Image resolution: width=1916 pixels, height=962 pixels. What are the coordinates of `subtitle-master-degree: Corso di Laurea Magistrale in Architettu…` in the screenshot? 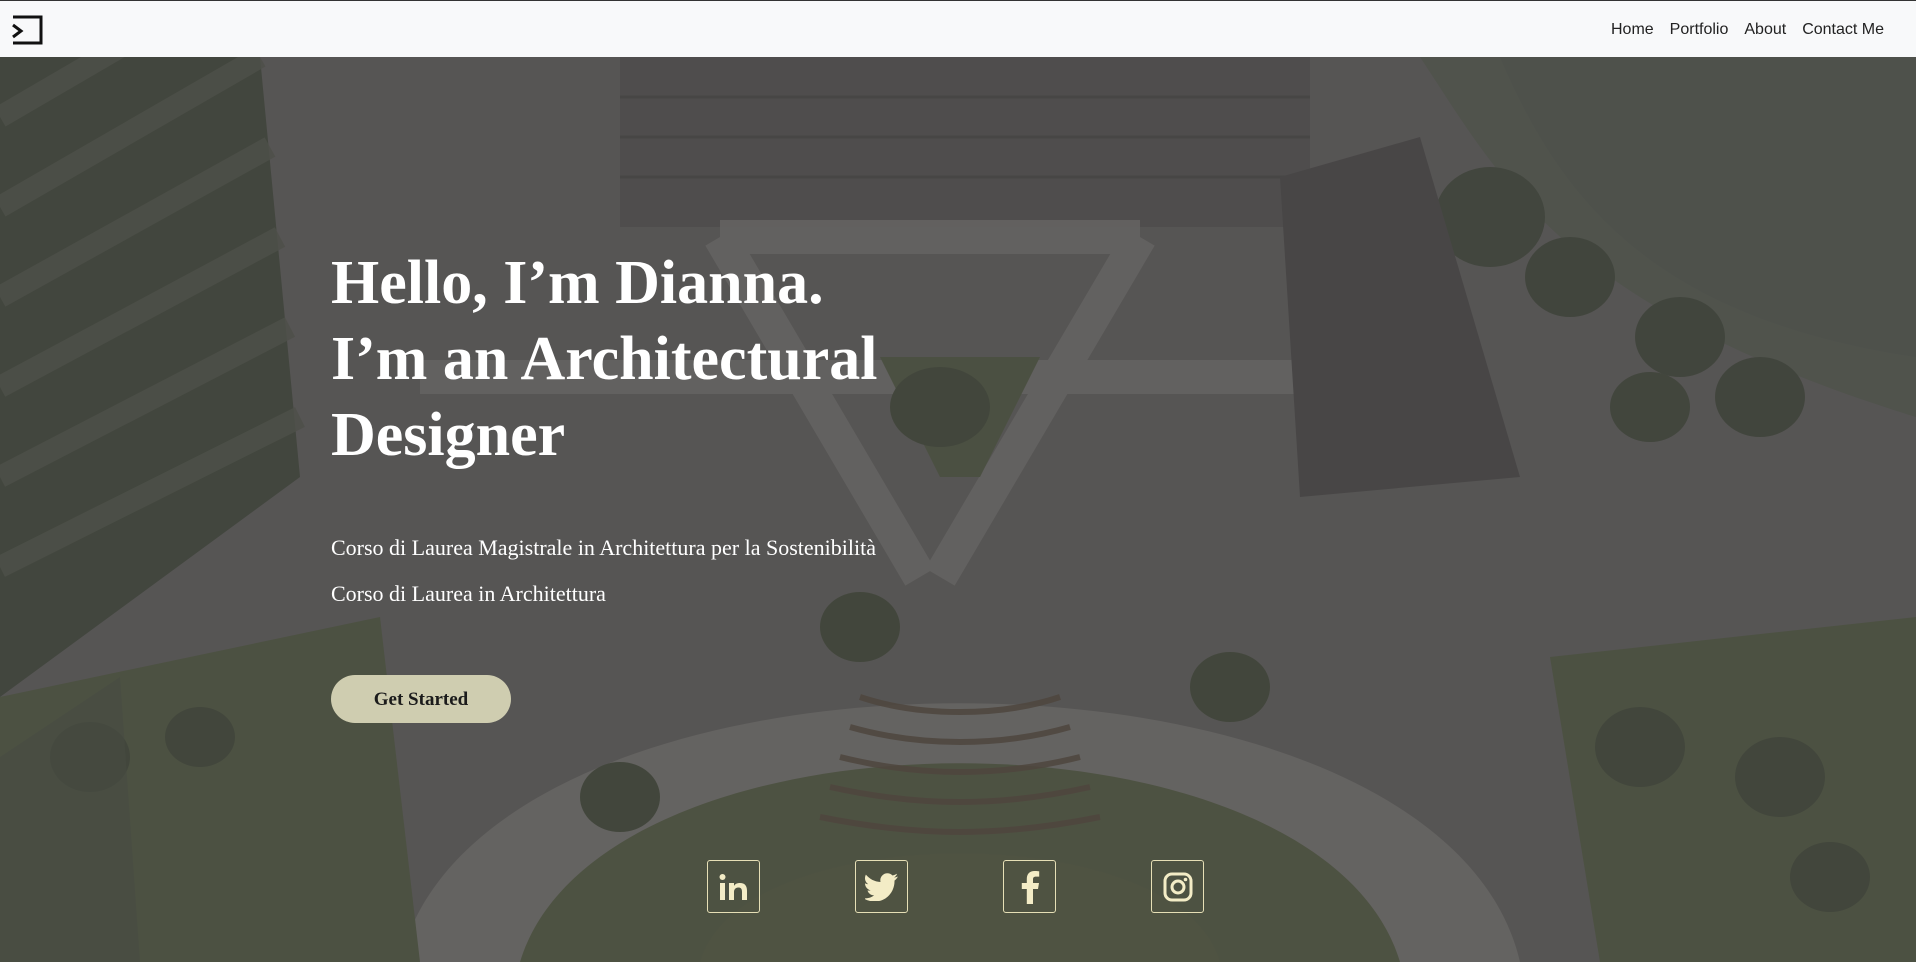 It's located at (603, 547).